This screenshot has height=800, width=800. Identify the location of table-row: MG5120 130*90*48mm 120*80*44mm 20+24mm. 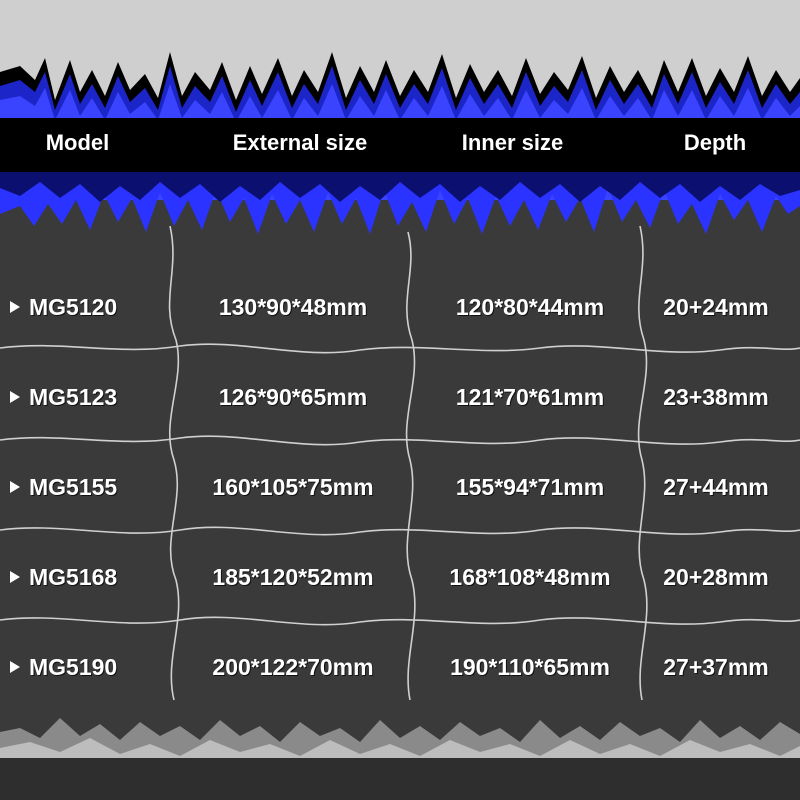
(400, 311).